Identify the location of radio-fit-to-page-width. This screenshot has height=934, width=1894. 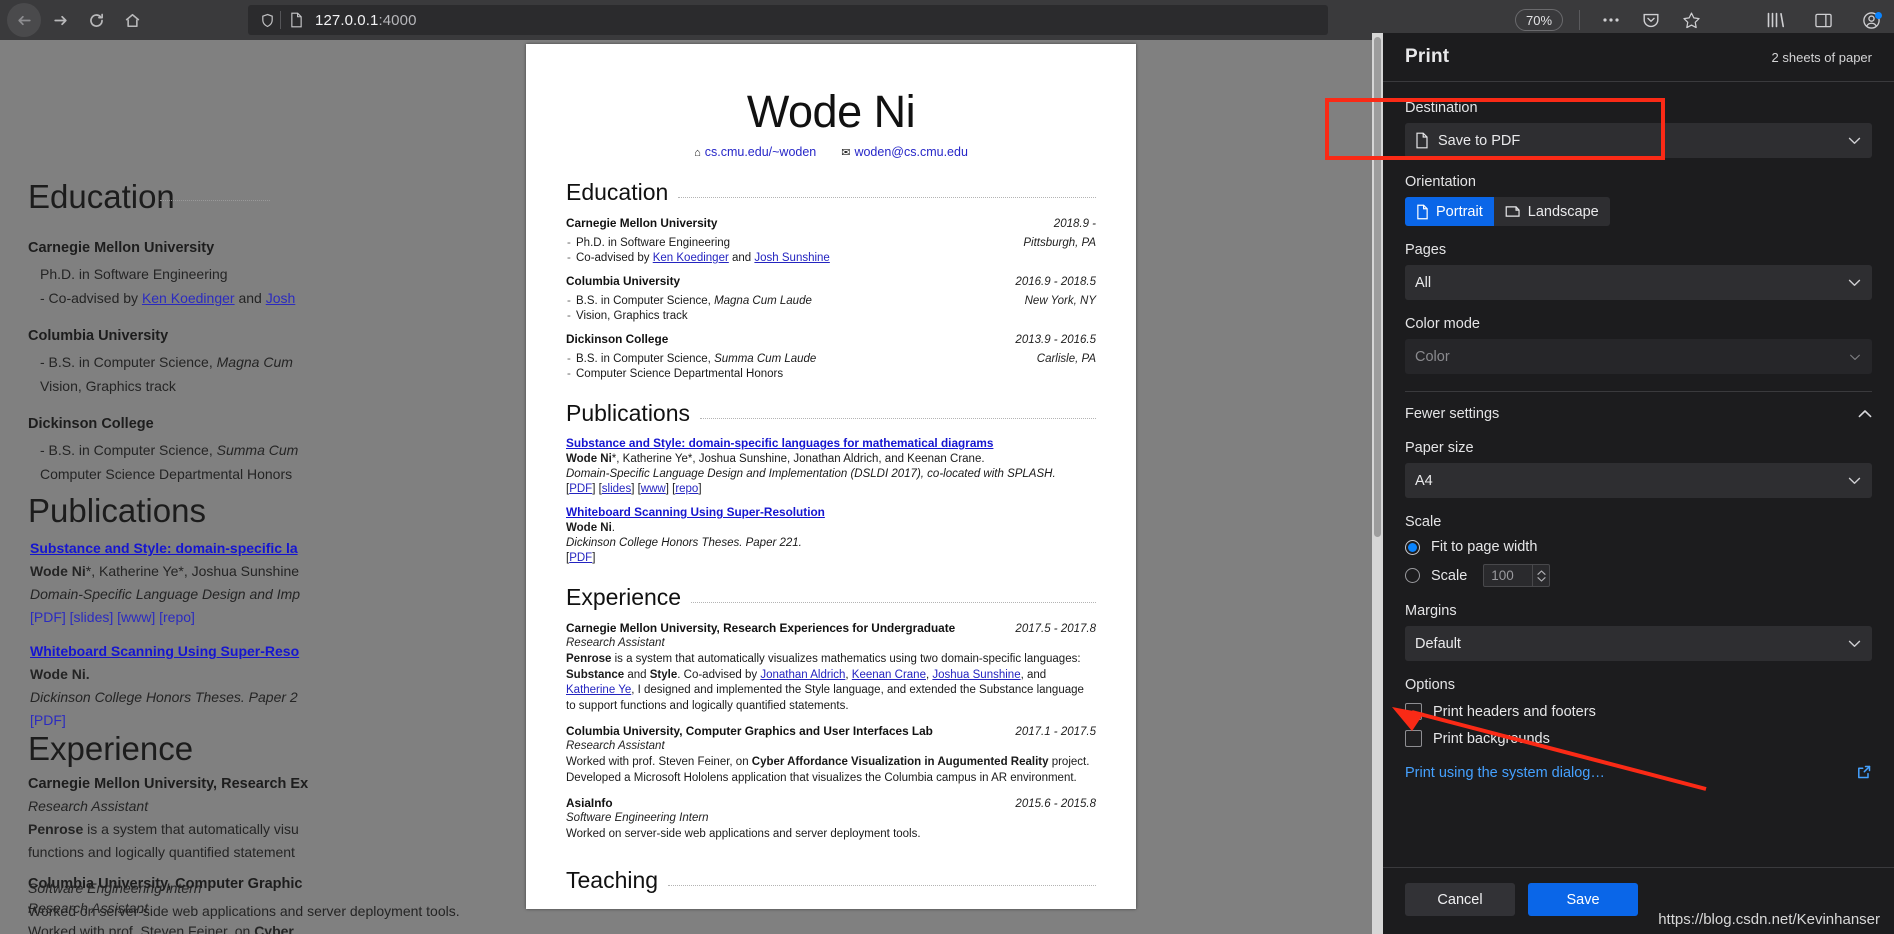
(1412, 547).